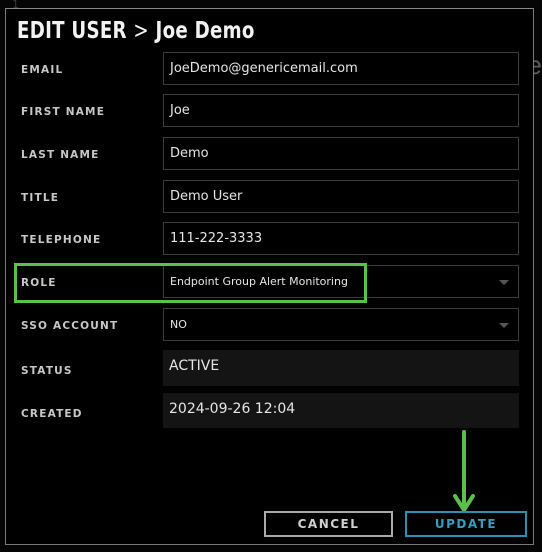 Image resolution: width=542 pixels, height=552 pixels. I want to click on created-row: CREATED 2024-09-26 12:04, so click(269, 410).